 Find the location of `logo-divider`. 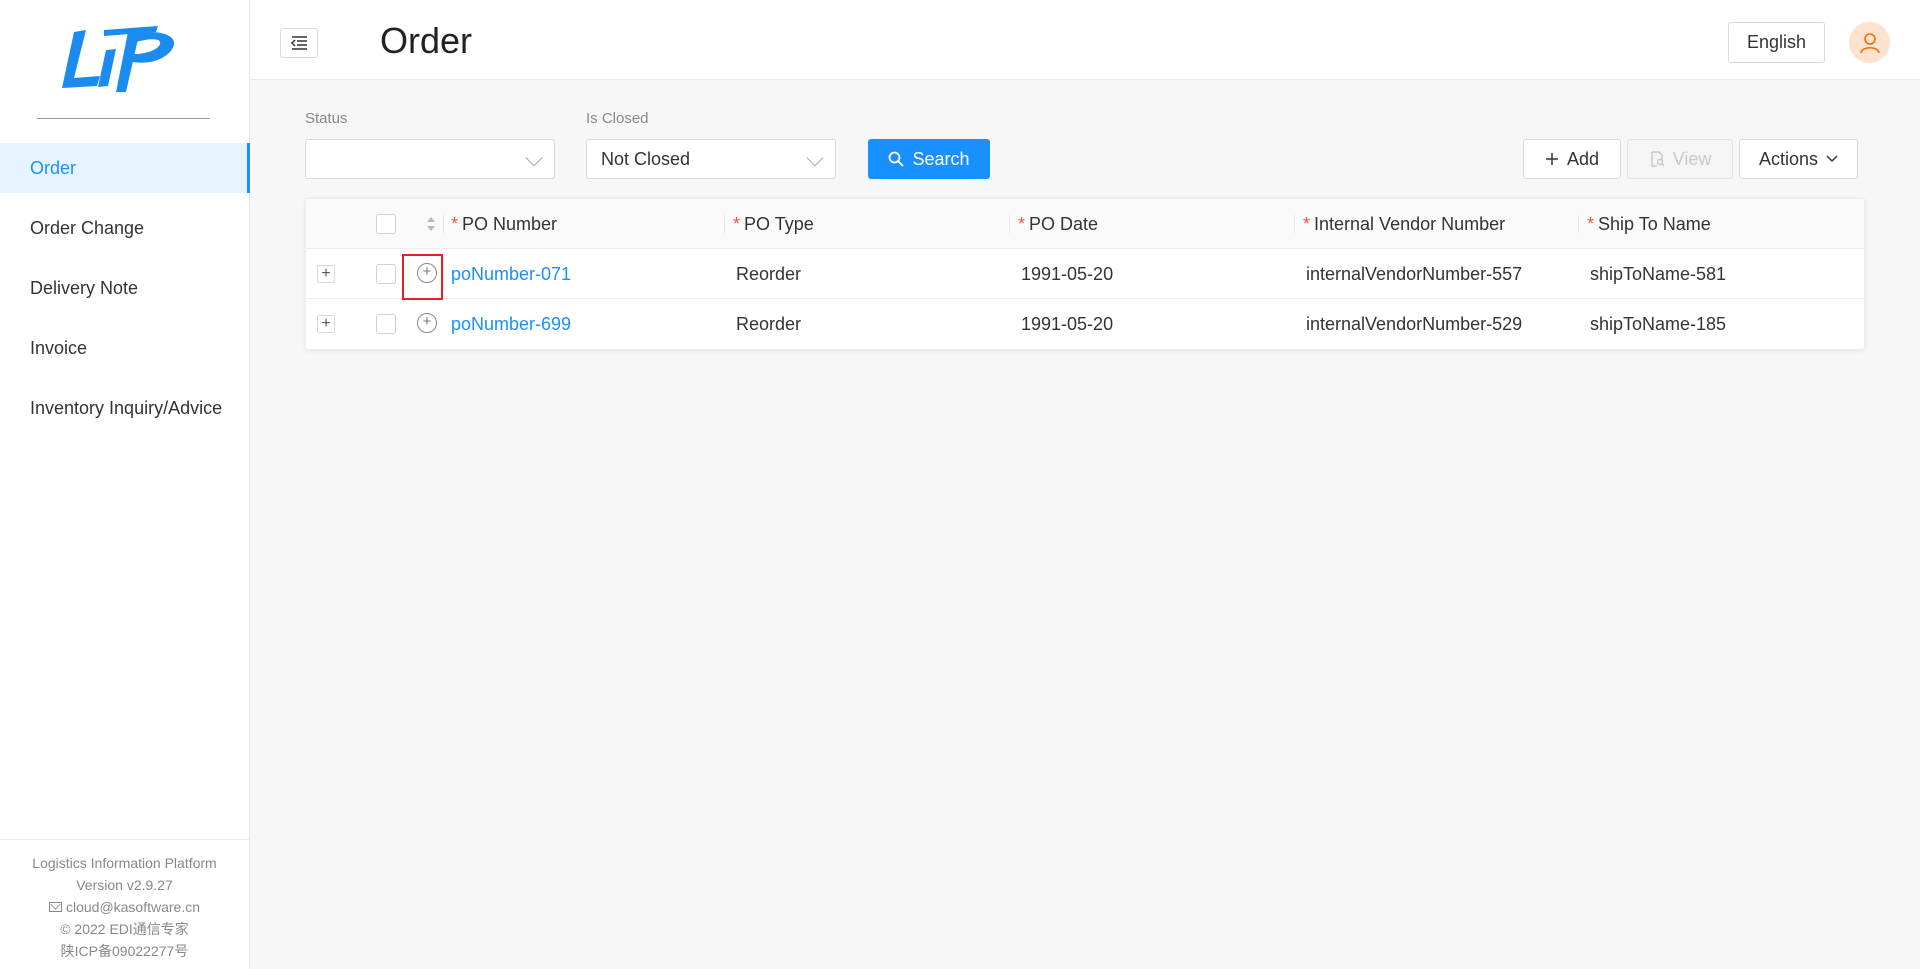

logo-divider is located at coordinates (123, 118).